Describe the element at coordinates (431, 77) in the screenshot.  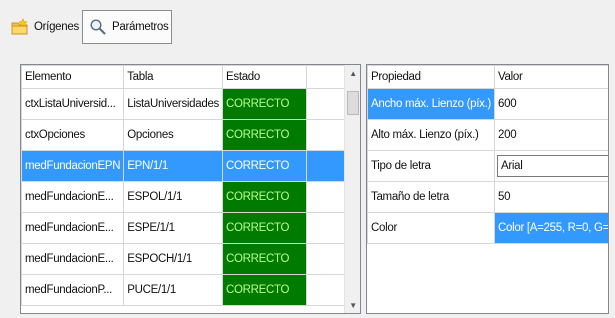
I see `column-header-propiedad: Propiedad` at that location.